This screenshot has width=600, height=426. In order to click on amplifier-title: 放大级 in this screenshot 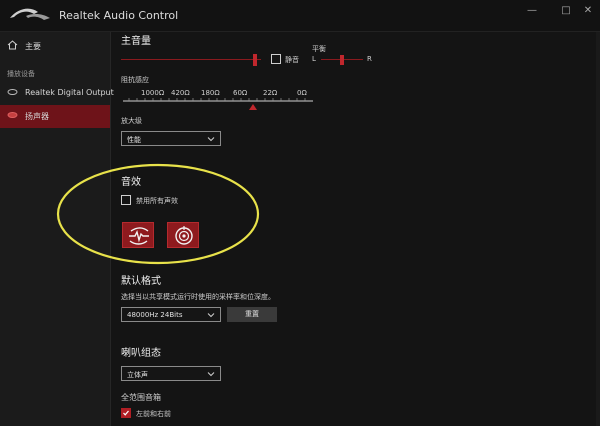, I will do `click(131, 121)`.